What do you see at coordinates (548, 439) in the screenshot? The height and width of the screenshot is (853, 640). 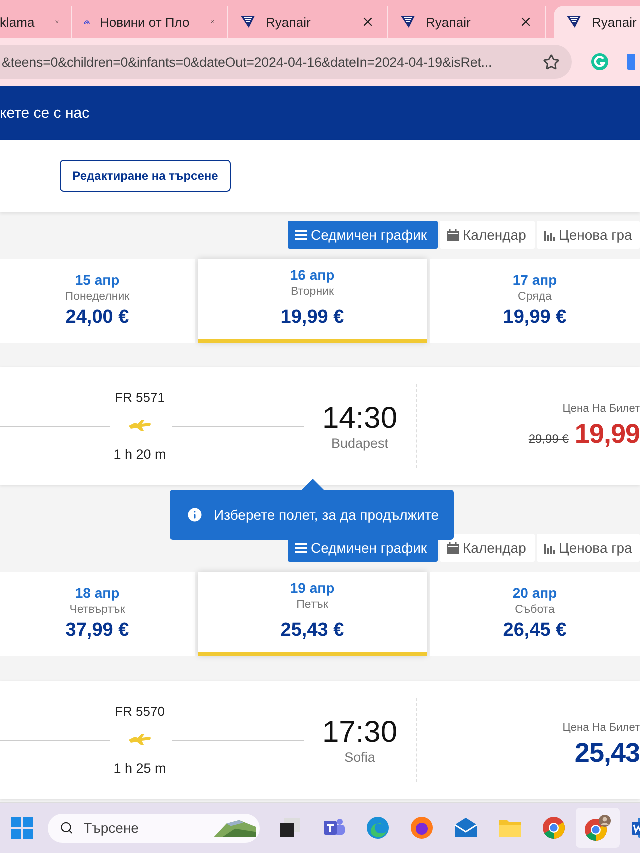 I see `old-price: 29,99 €` at bounding box center [548, 439].